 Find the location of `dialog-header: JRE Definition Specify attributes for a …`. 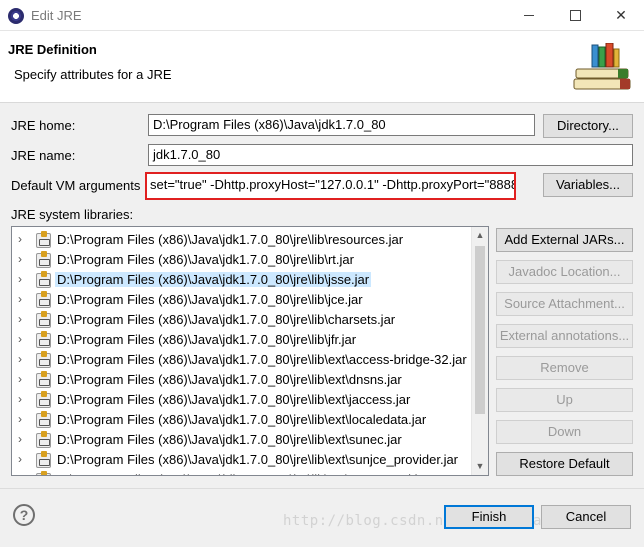

dialog-header: JRE Definition Specify attributes for a … is located at coordinates (322, 67).